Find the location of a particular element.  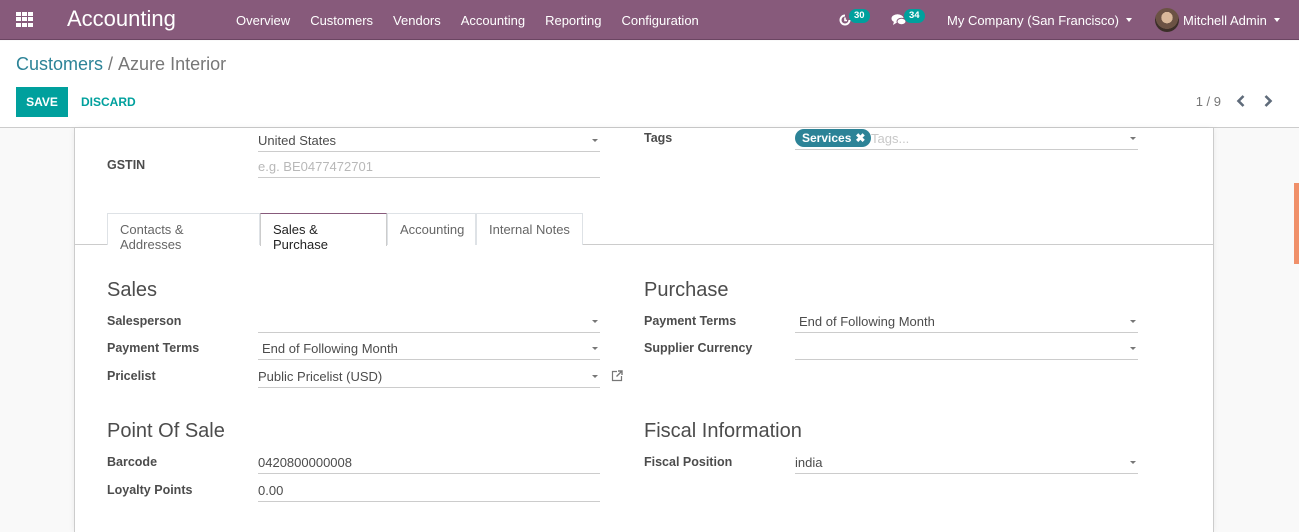

sales-payment-terms-select: End of Following Month is located at coordinates (429, 349).